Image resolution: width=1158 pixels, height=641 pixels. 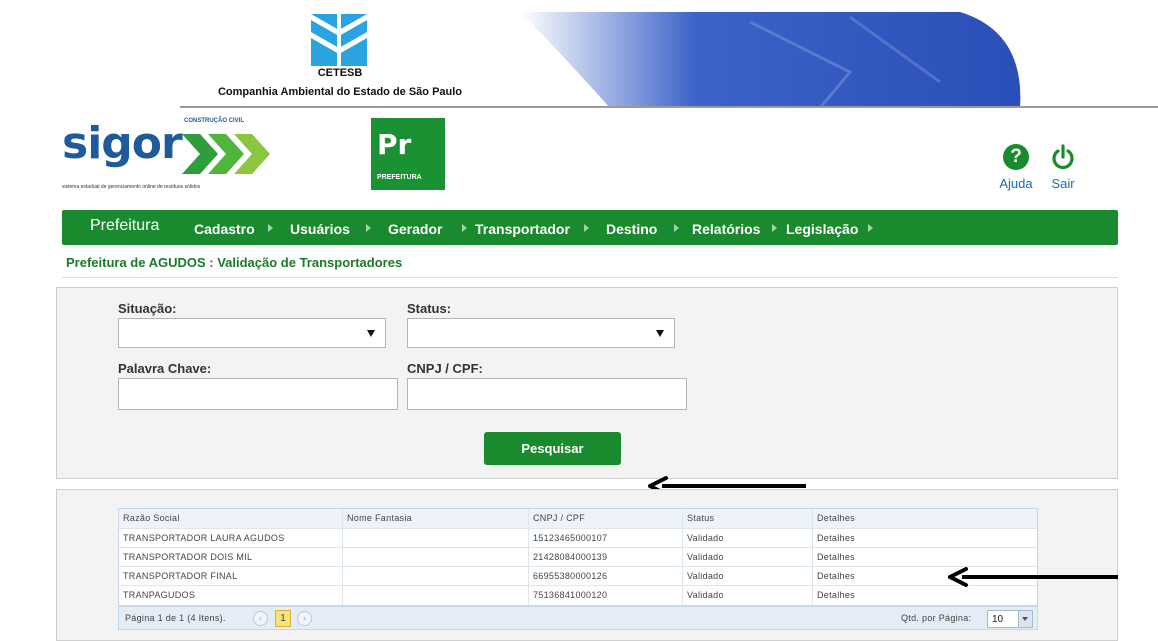 I want to click on power-icon, so click(x=1063, y=157).